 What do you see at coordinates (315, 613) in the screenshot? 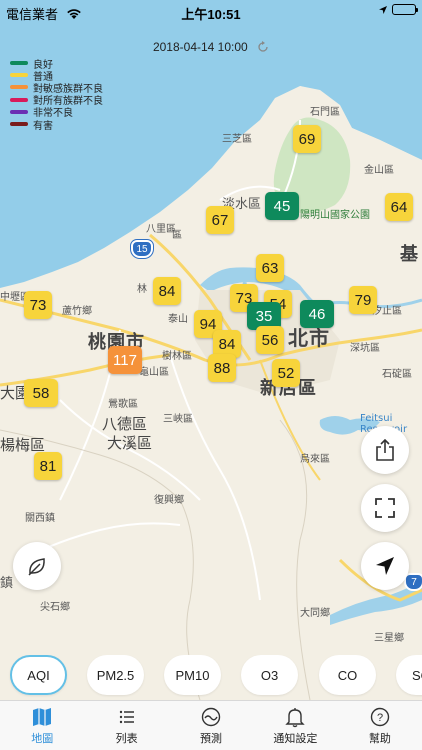
I see `place-label: 大同鄉` at bounding box center [315, 613].